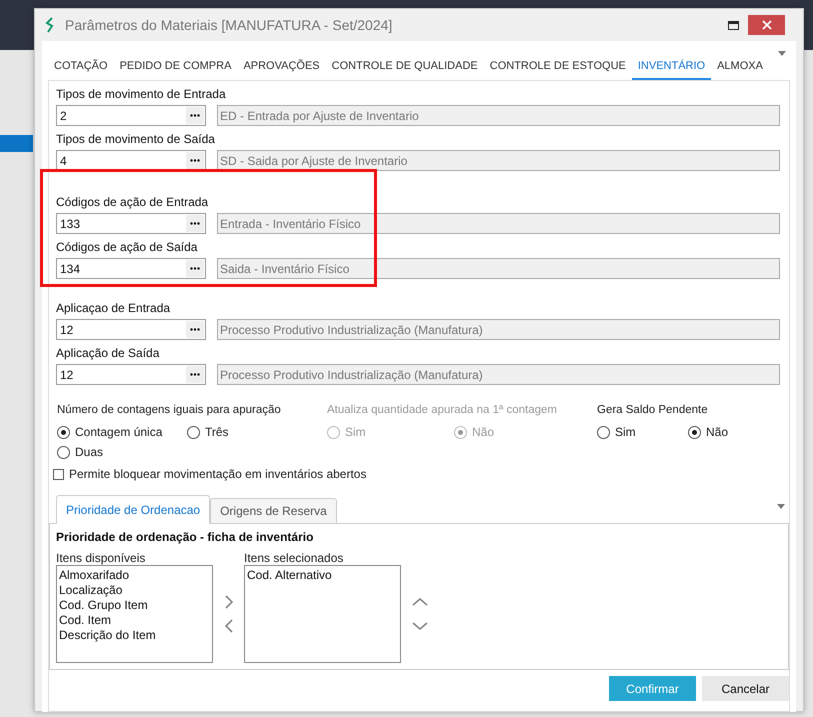 The image size is (813, 717). I want to click on list-item: Cod. Item, so click(134, 620).